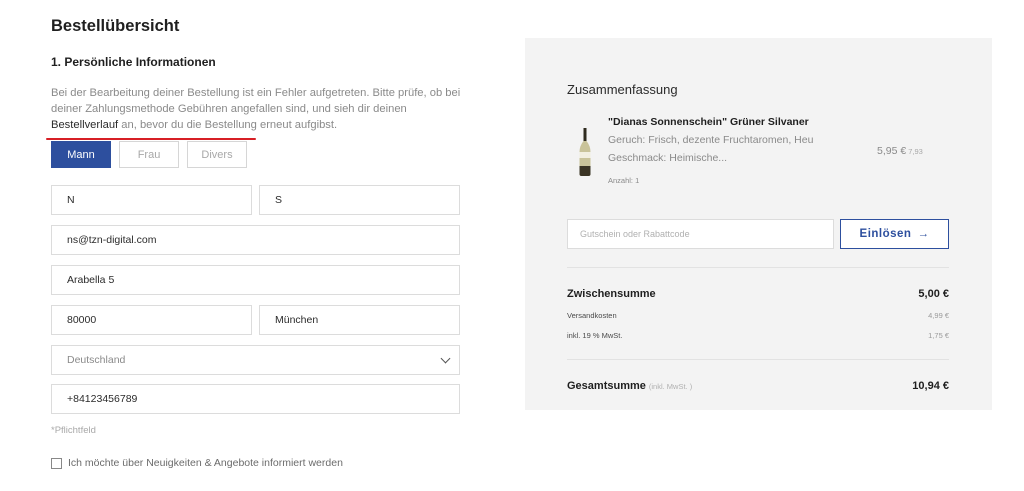 This screenshot has width=1024, height=491. I want to click on gender-option-frau: Frau, so click(149, 154).